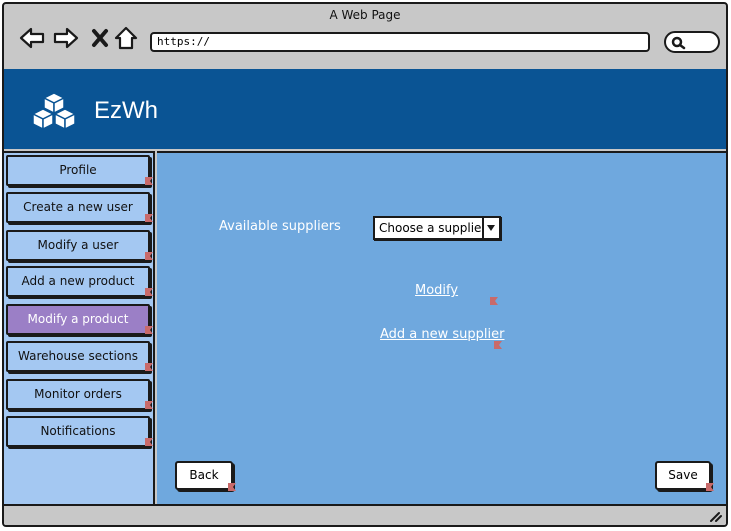 The image size is (731, 531). I want to click on search-icon, so click(678, 43).